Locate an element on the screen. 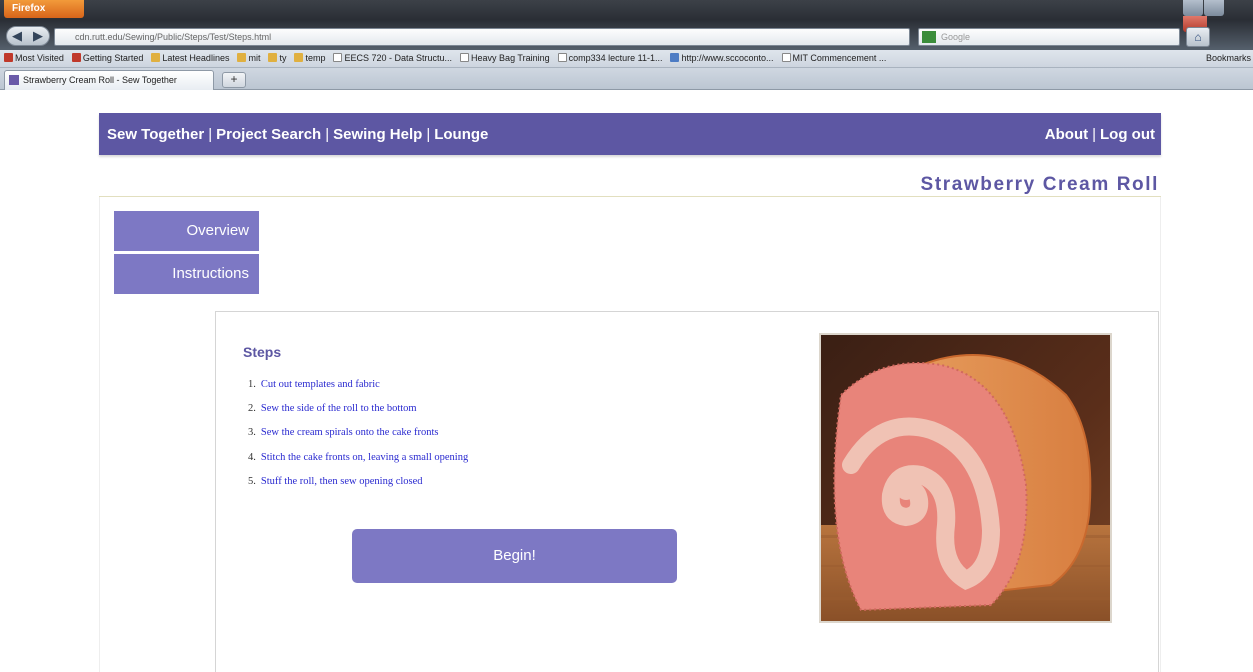  tab-instructions: Instructions is located at coordinates (186, 274).